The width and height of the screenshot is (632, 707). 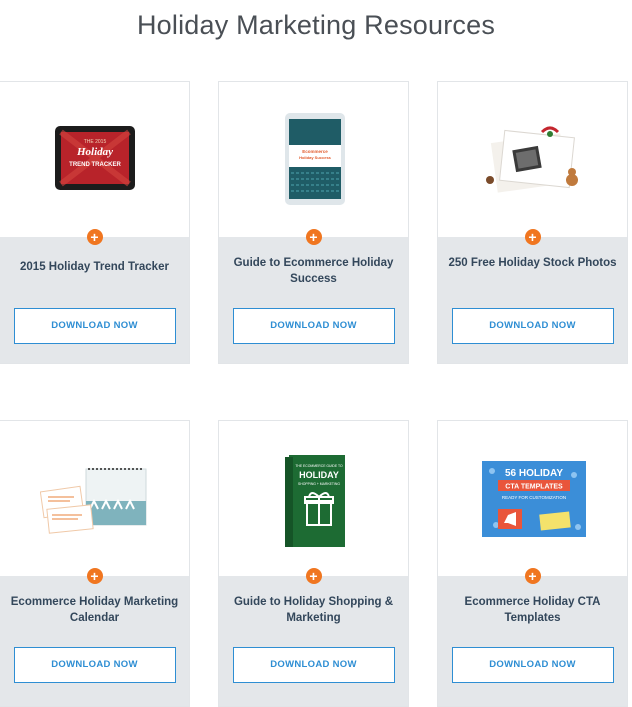 I want to click on card-title: 250 Free Holiday Stock Photos, so click(x=532, y=263).